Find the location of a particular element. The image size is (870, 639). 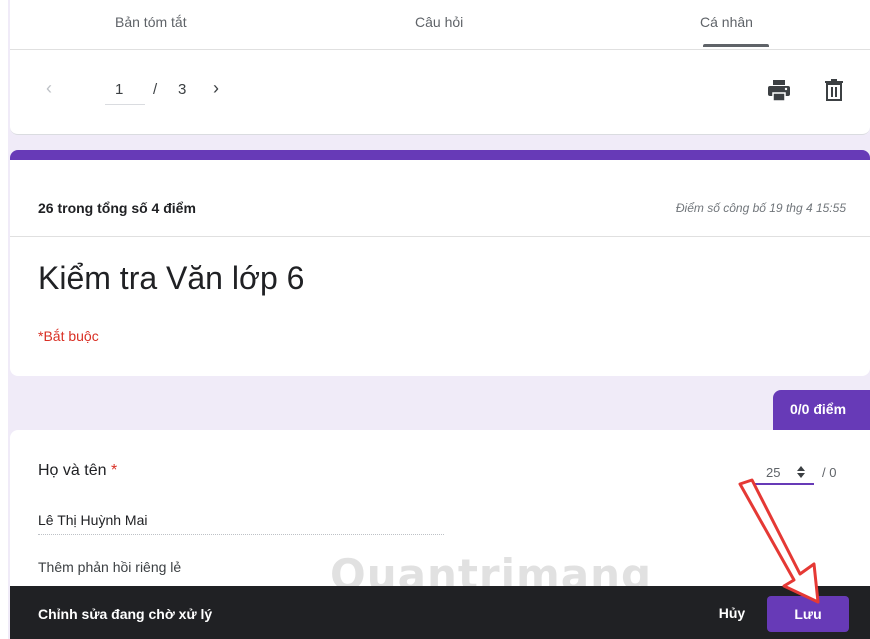

tab-bar: Bản tóm tắt Câu hỏi Cá nhân is located at coordinates (440, 25).